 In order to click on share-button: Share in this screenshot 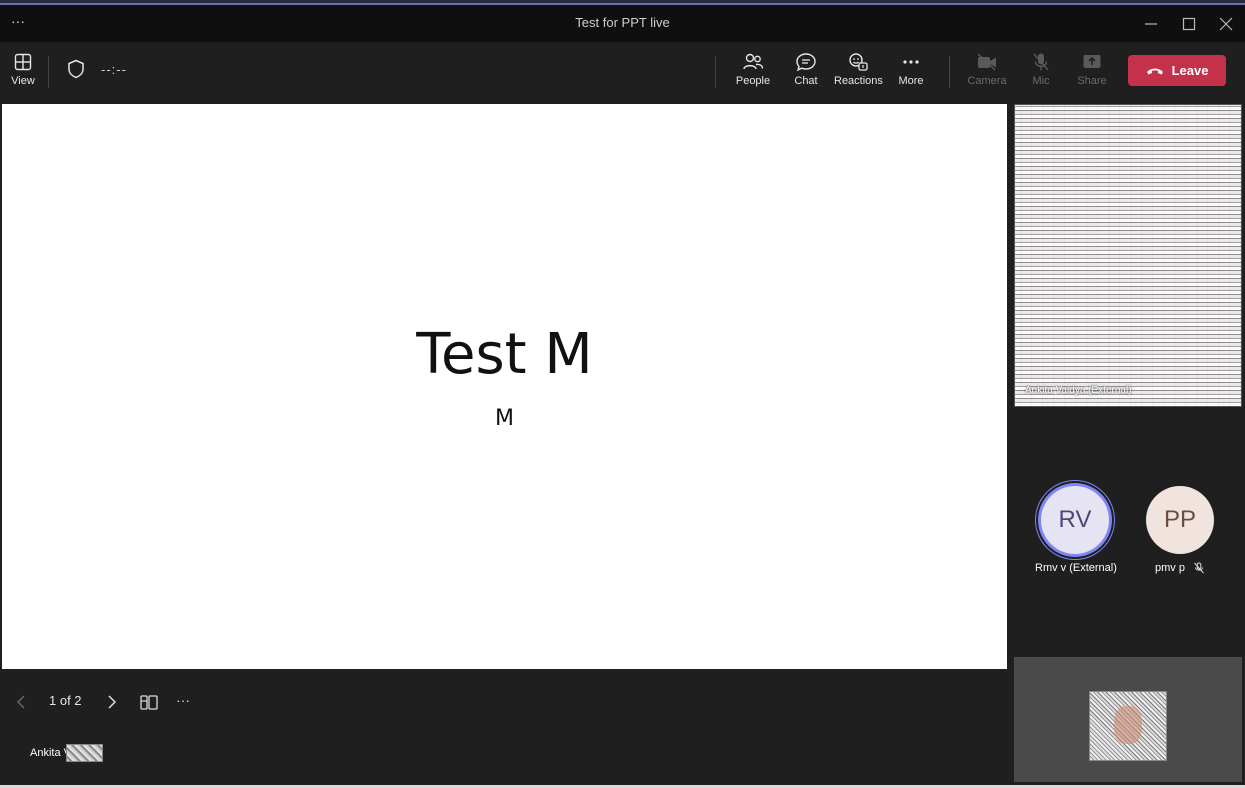, I will do `click(1092, 75)`.